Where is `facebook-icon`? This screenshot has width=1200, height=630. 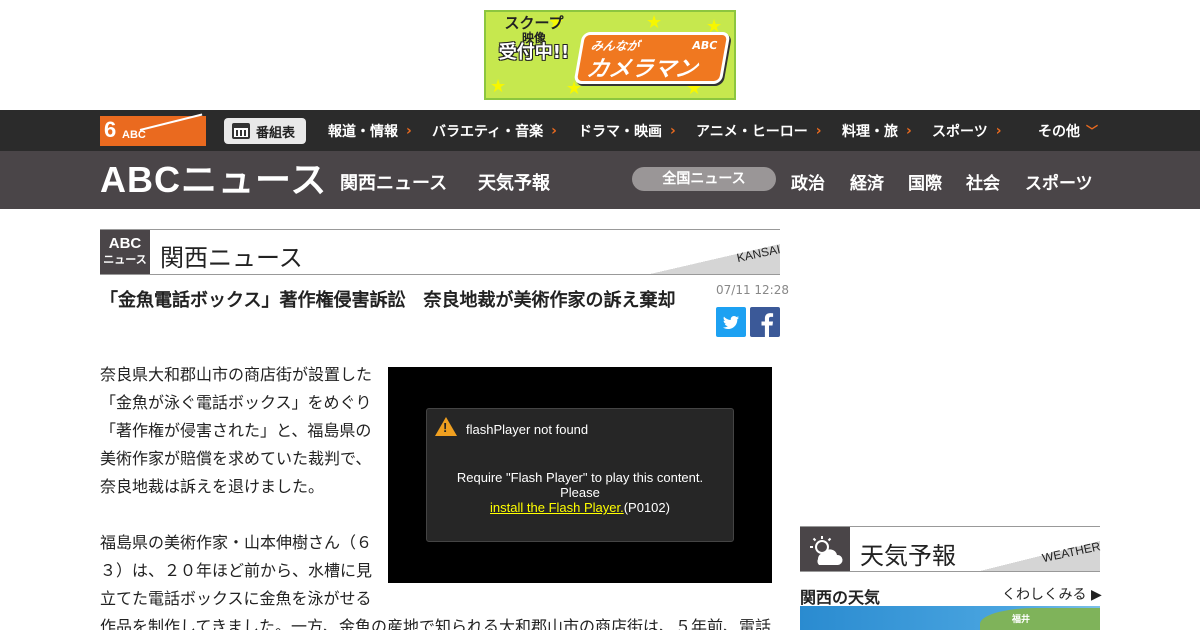
facebook-icon is located at coordinates (767, 325).